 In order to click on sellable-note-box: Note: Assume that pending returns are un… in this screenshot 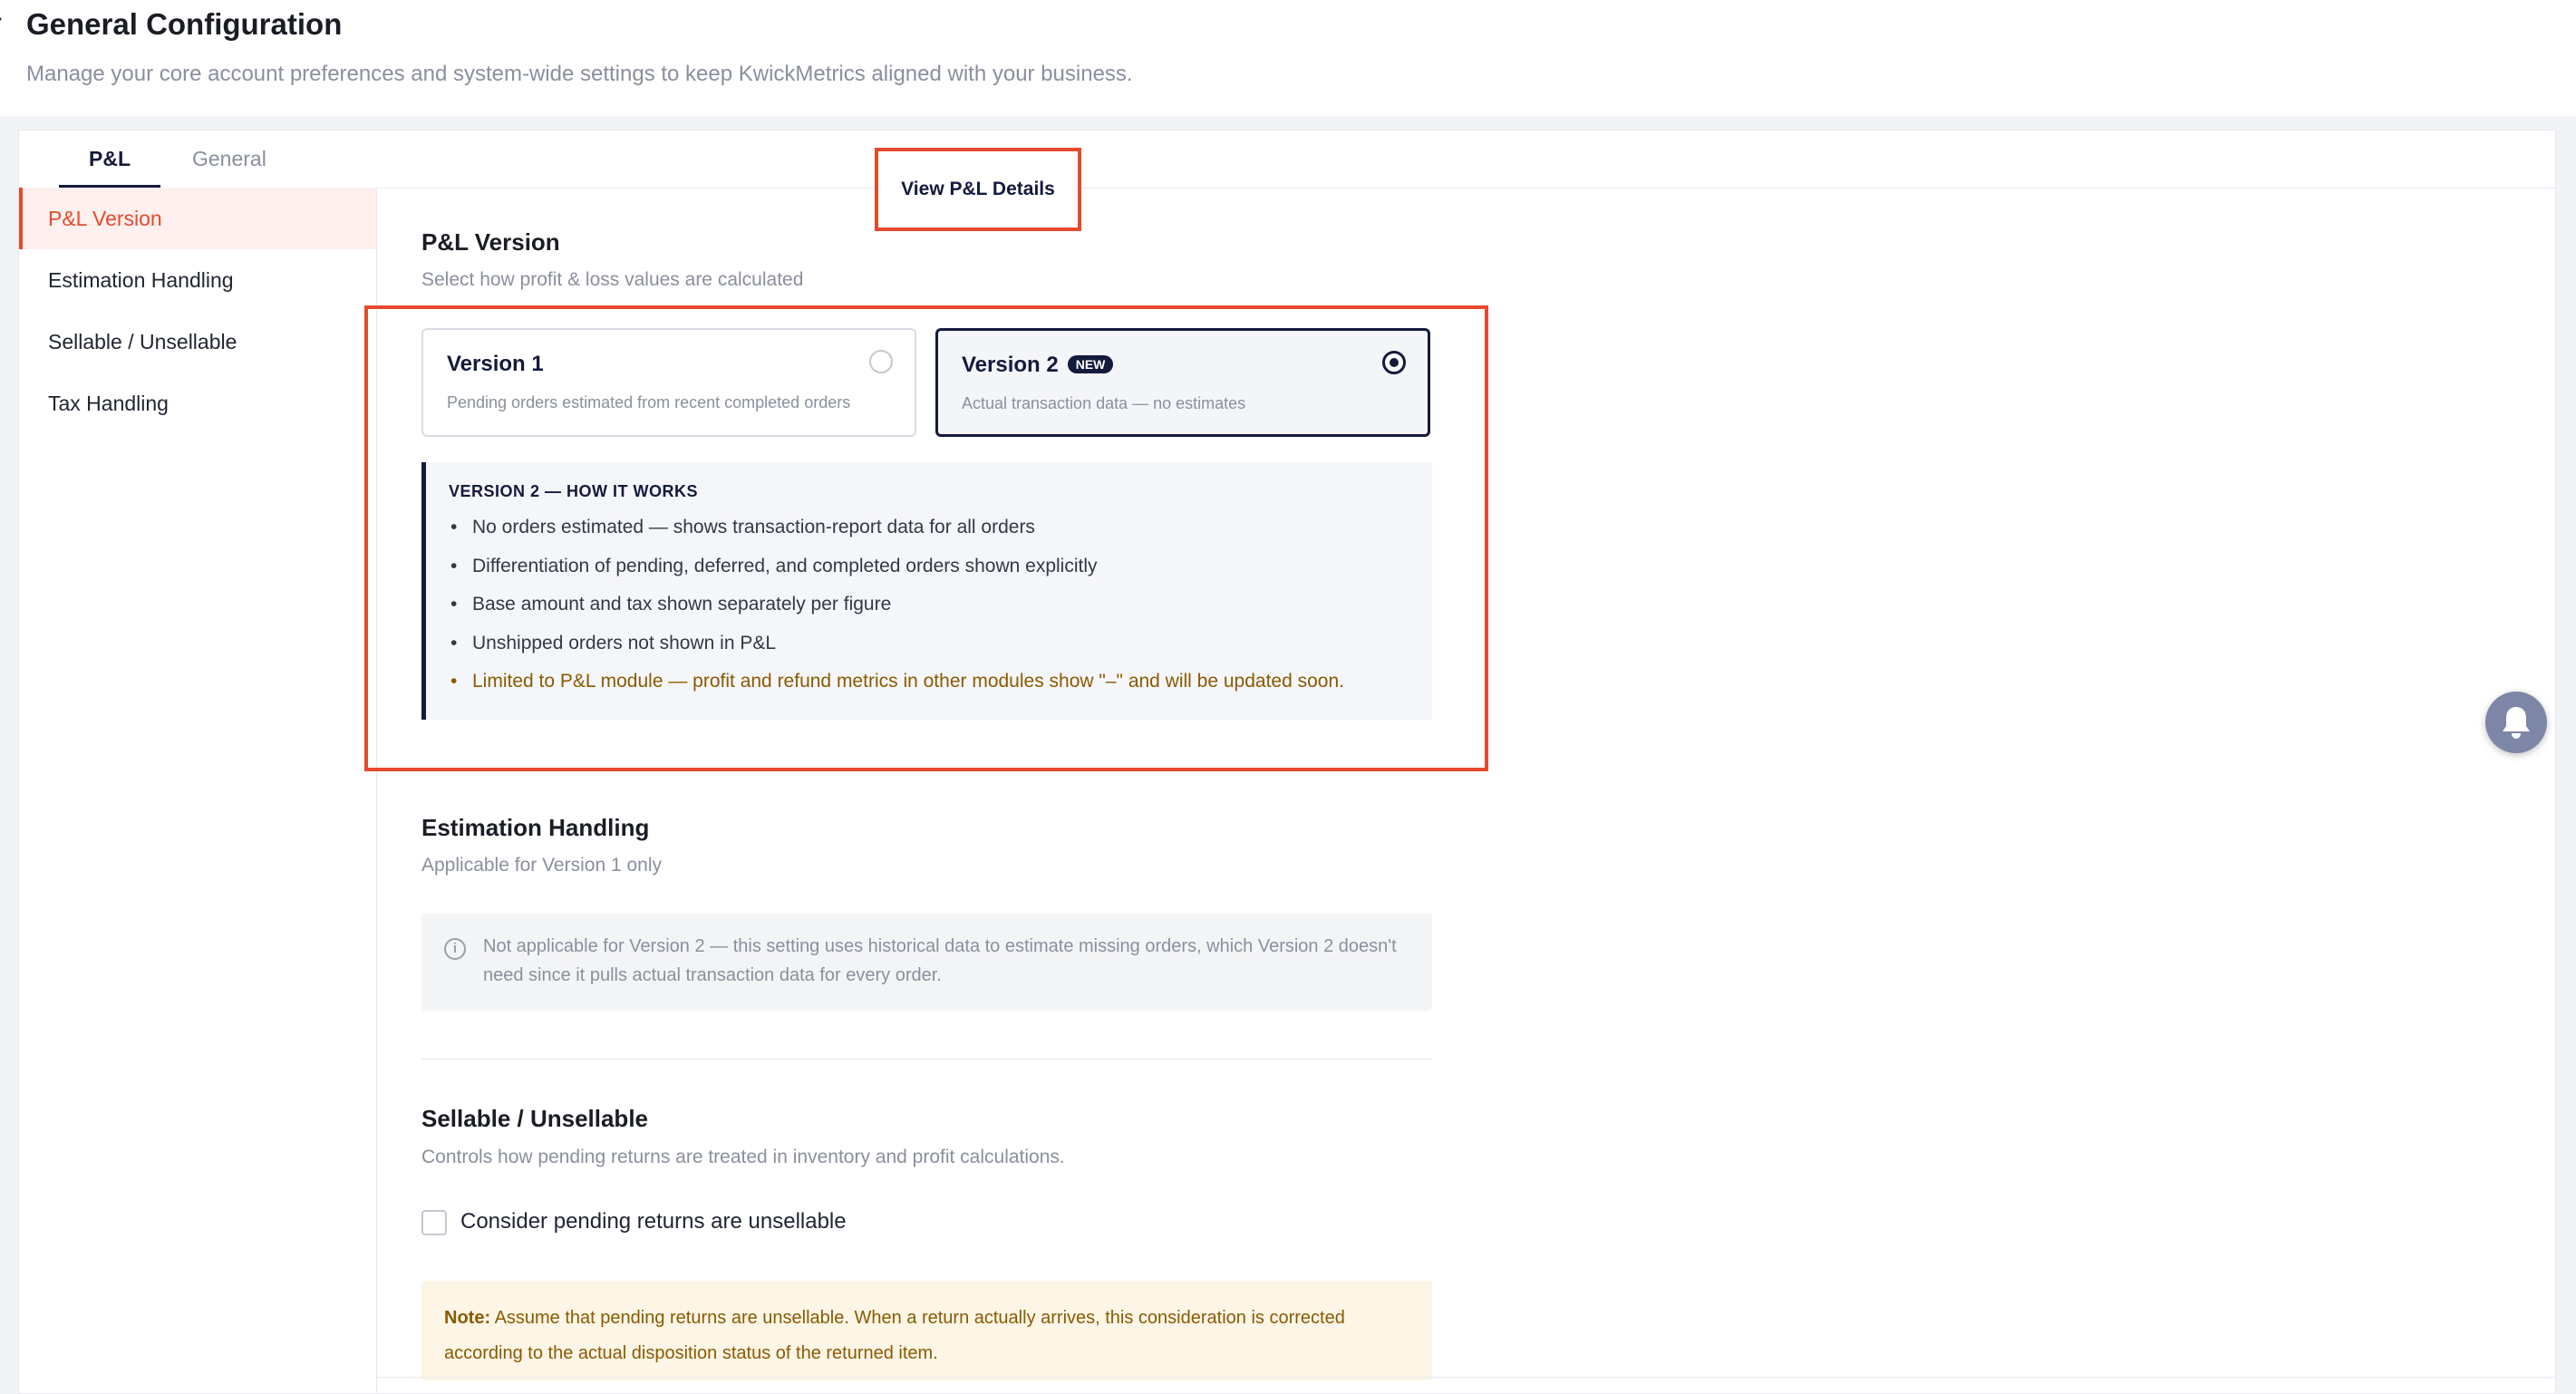, I will do `click(926, 1330)`.